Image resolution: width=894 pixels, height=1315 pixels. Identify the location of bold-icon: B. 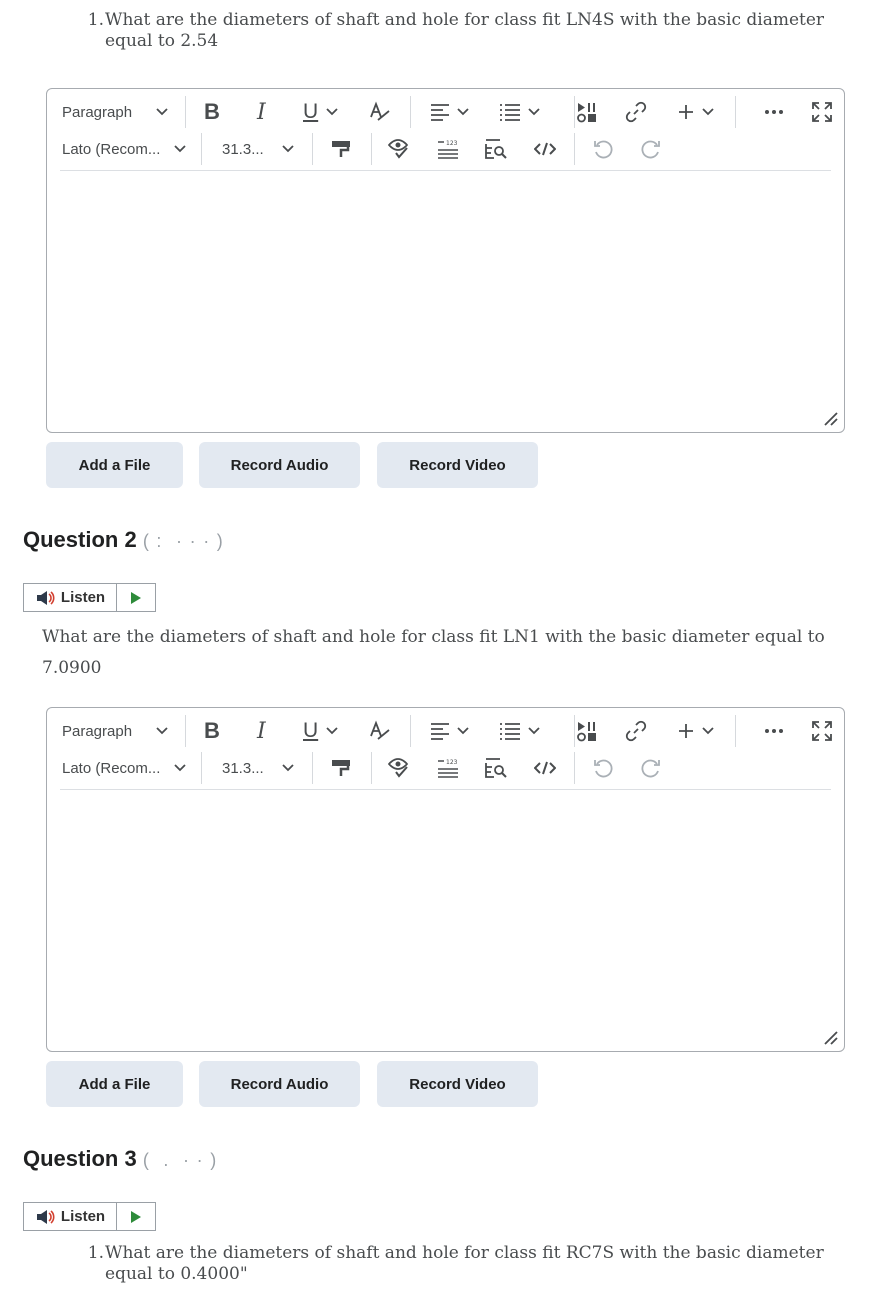
(212, 730).